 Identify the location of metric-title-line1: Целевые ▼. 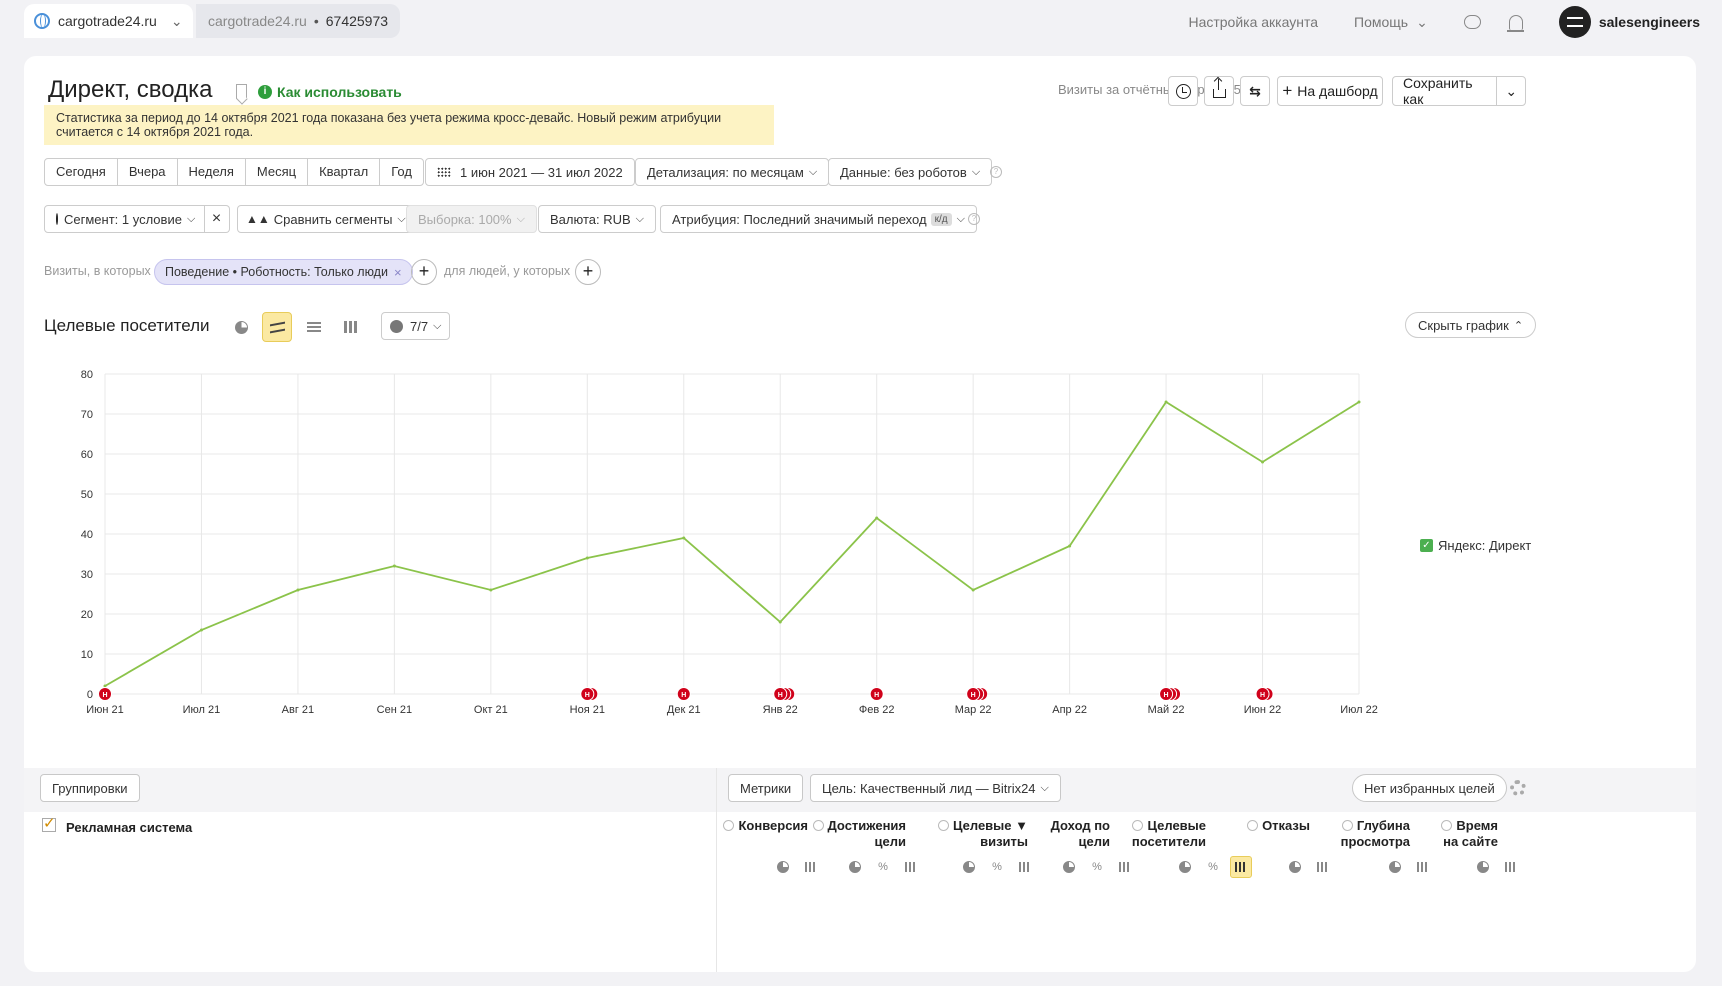
(990, 825).